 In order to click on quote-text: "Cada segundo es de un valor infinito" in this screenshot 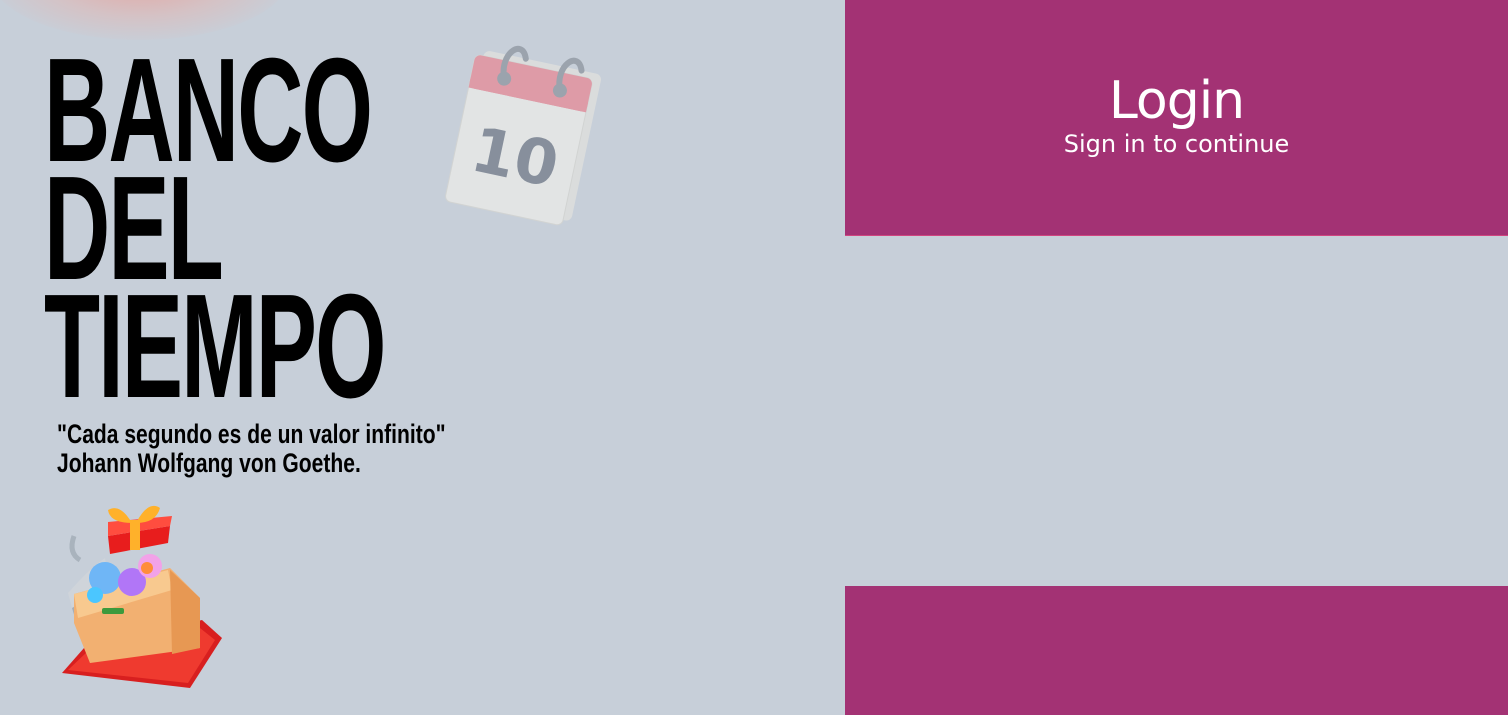, I will do `click(251, 434)`.